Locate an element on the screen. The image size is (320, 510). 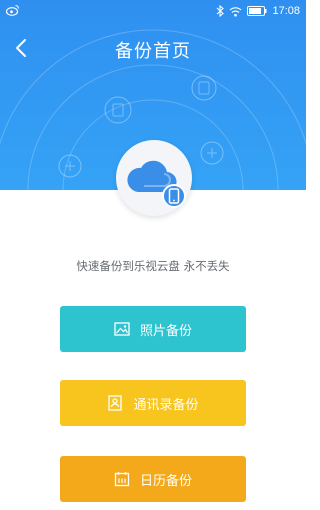
page-title: 备份首页 is located at coordinates (153, 51).